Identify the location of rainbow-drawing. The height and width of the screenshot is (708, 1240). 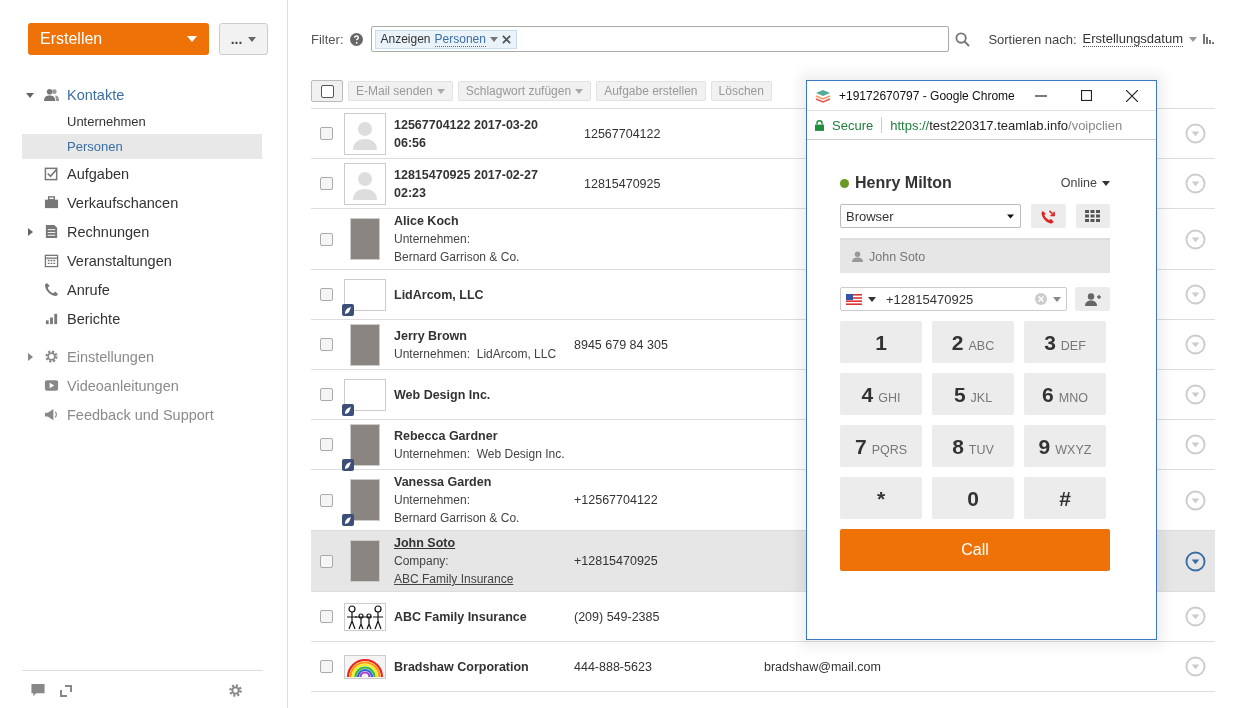
(365, 666).